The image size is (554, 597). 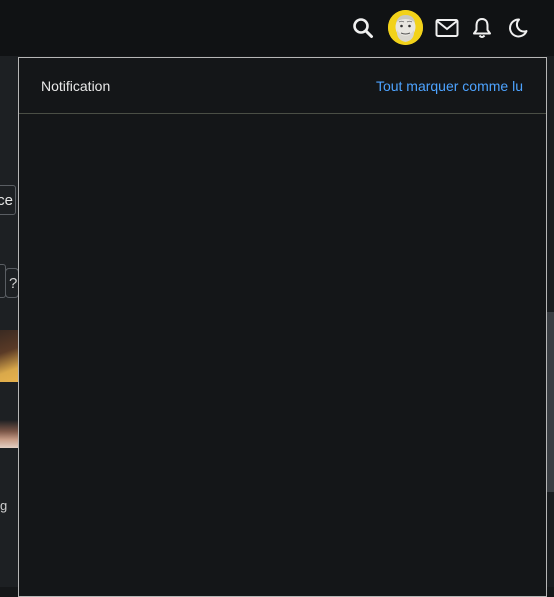 I want to click on notification-panel-header: Notification Tout marquer comme lu, so click(x=282, y=86).